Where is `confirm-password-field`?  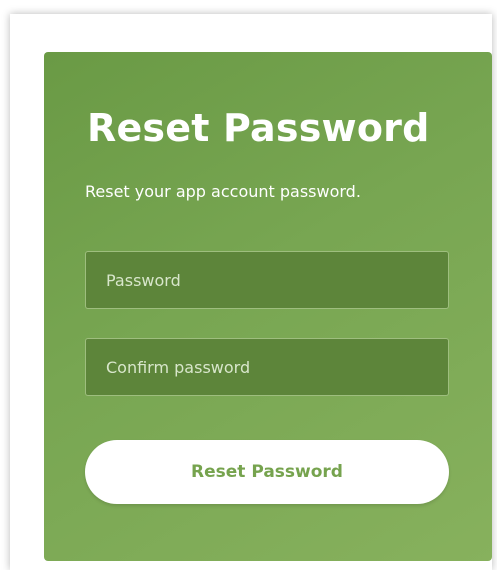
confirm-password-field is located at coordinates (267, 367).